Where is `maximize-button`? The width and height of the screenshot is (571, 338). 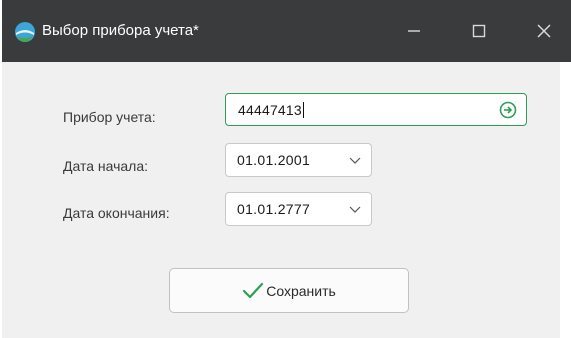
maximize-button is located at coordinates (479, 31).